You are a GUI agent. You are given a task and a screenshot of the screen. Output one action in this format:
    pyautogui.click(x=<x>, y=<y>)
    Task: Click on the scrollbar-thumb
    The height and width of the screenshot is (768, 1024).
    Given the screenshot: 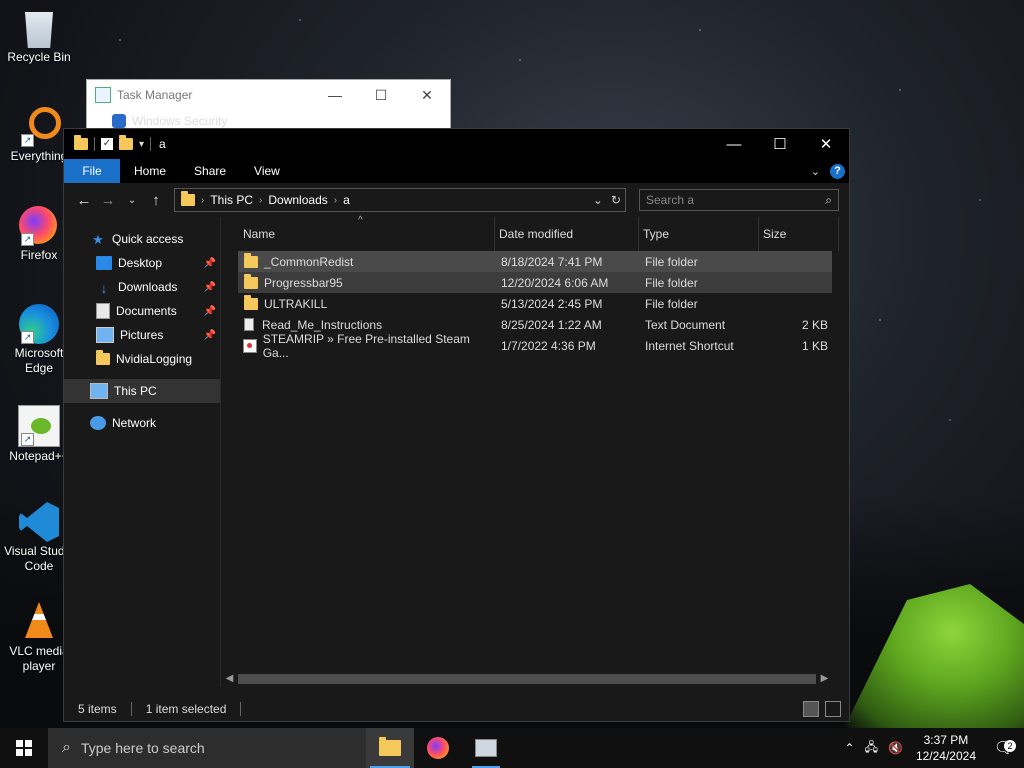 What is the action you would take?
    pyautogui.click(x=527, y=678)
    